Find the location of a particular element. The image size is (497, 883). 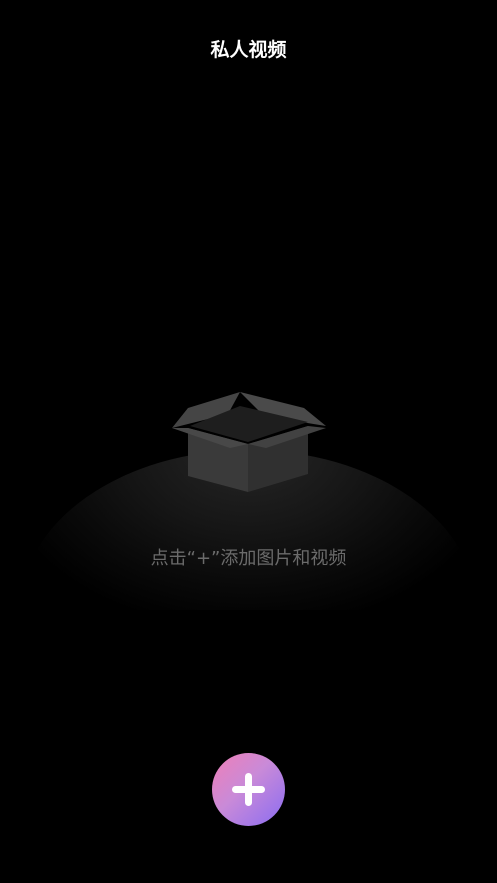

open-box-icon is located at coordinates (249, 442).